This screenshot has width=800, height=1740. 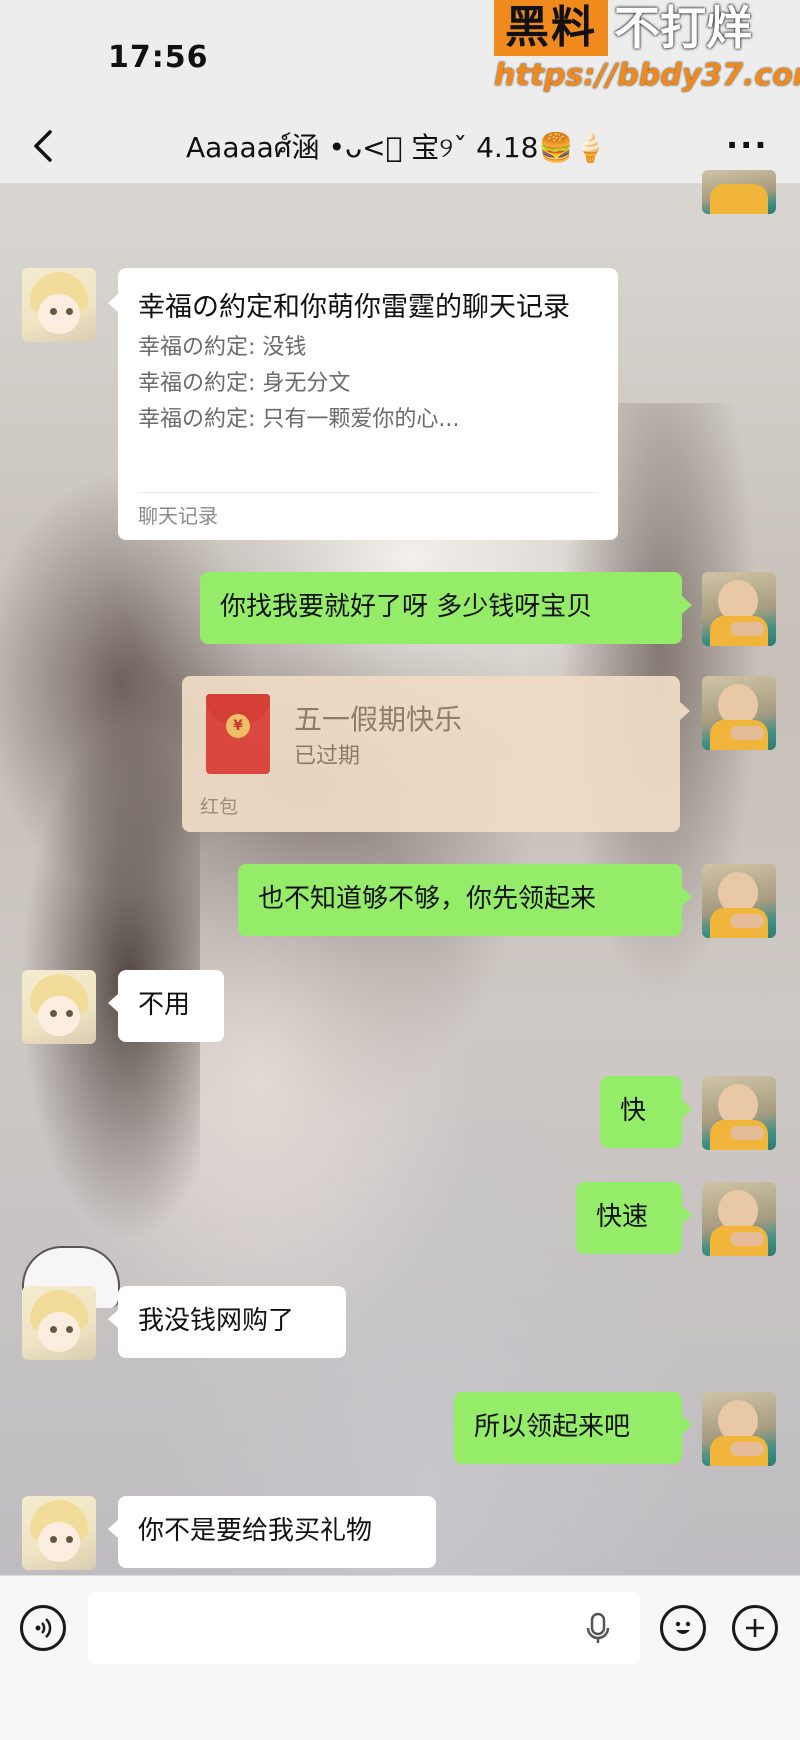 I want to click on chat-record-line: 幸福の約定: 身无分文, so click(x=244, y=383).